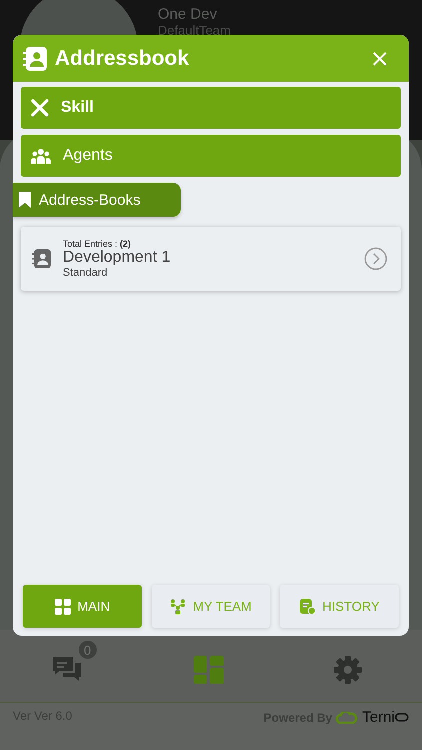 The height and width of the screenshot is (750, 422). Describe the element at coordinates (82, 606) in the screenshot. I see `nav-button: MAIN` at that location.